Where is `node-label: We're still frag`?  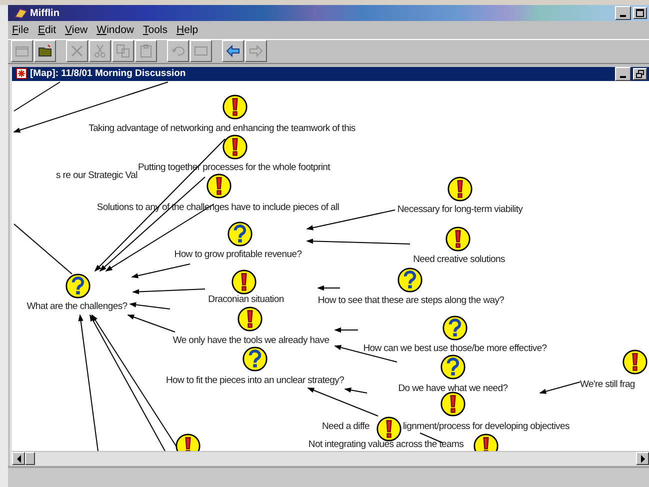 node-label: We're still frag is located at coordinates (607, 384).